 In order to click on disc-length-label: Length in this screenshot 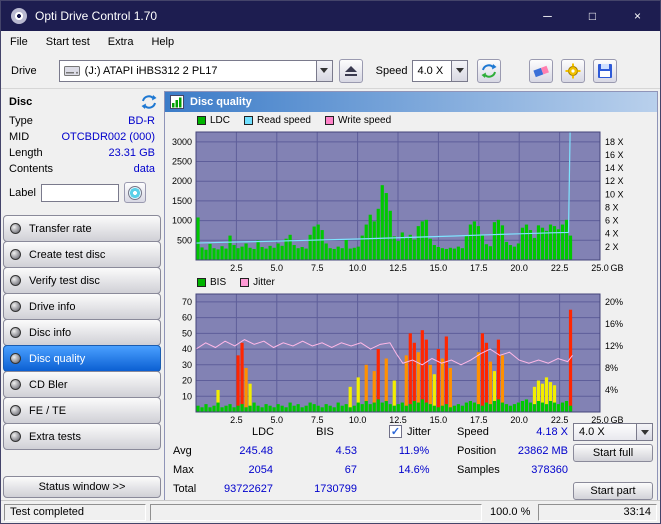, I will do `click(26, 153)`.